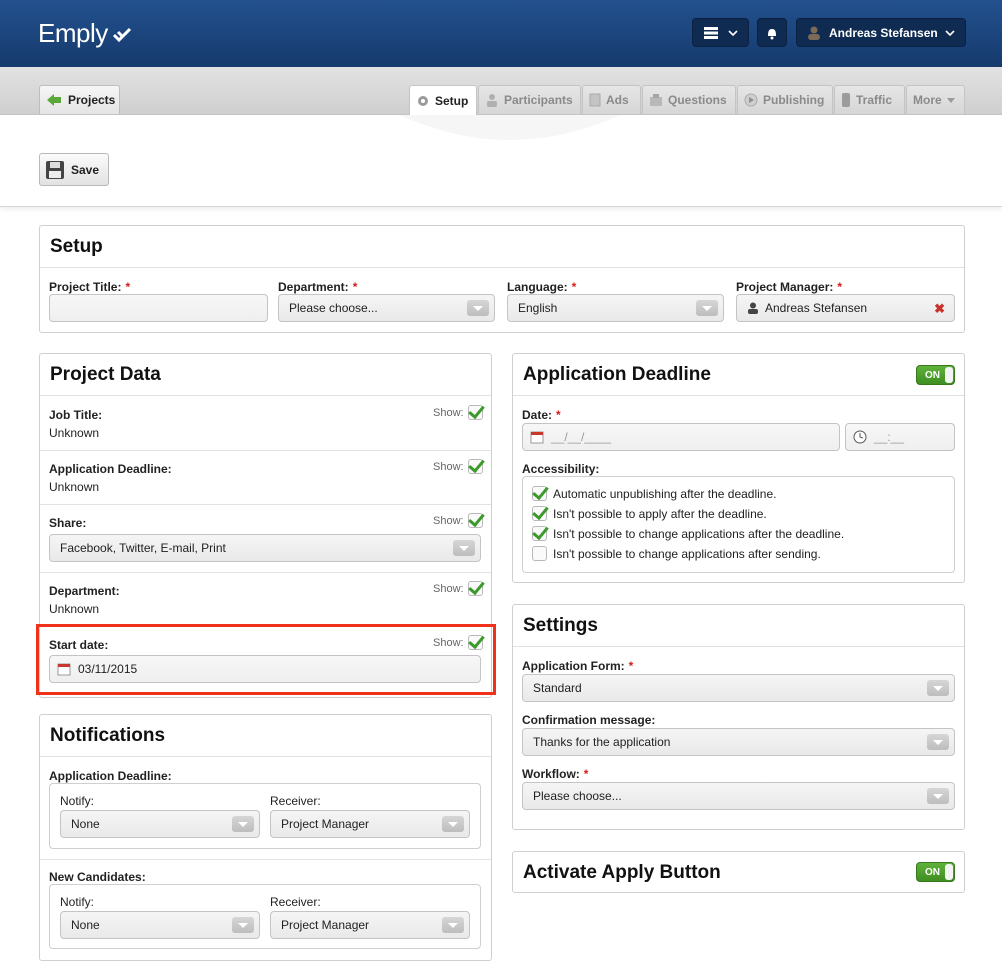 Image resolution: width=1002 pixels, height=977 pixels. I want to click on tab-ads: Ads, so click(611, 99).